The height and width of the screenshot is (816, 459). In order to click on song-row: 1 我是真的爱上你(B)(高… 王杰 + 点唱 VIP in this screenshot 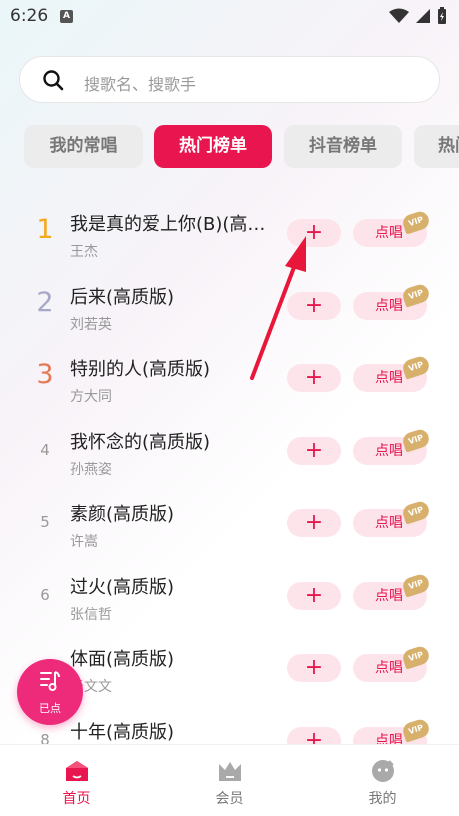, I will do `click(229, 232)`.